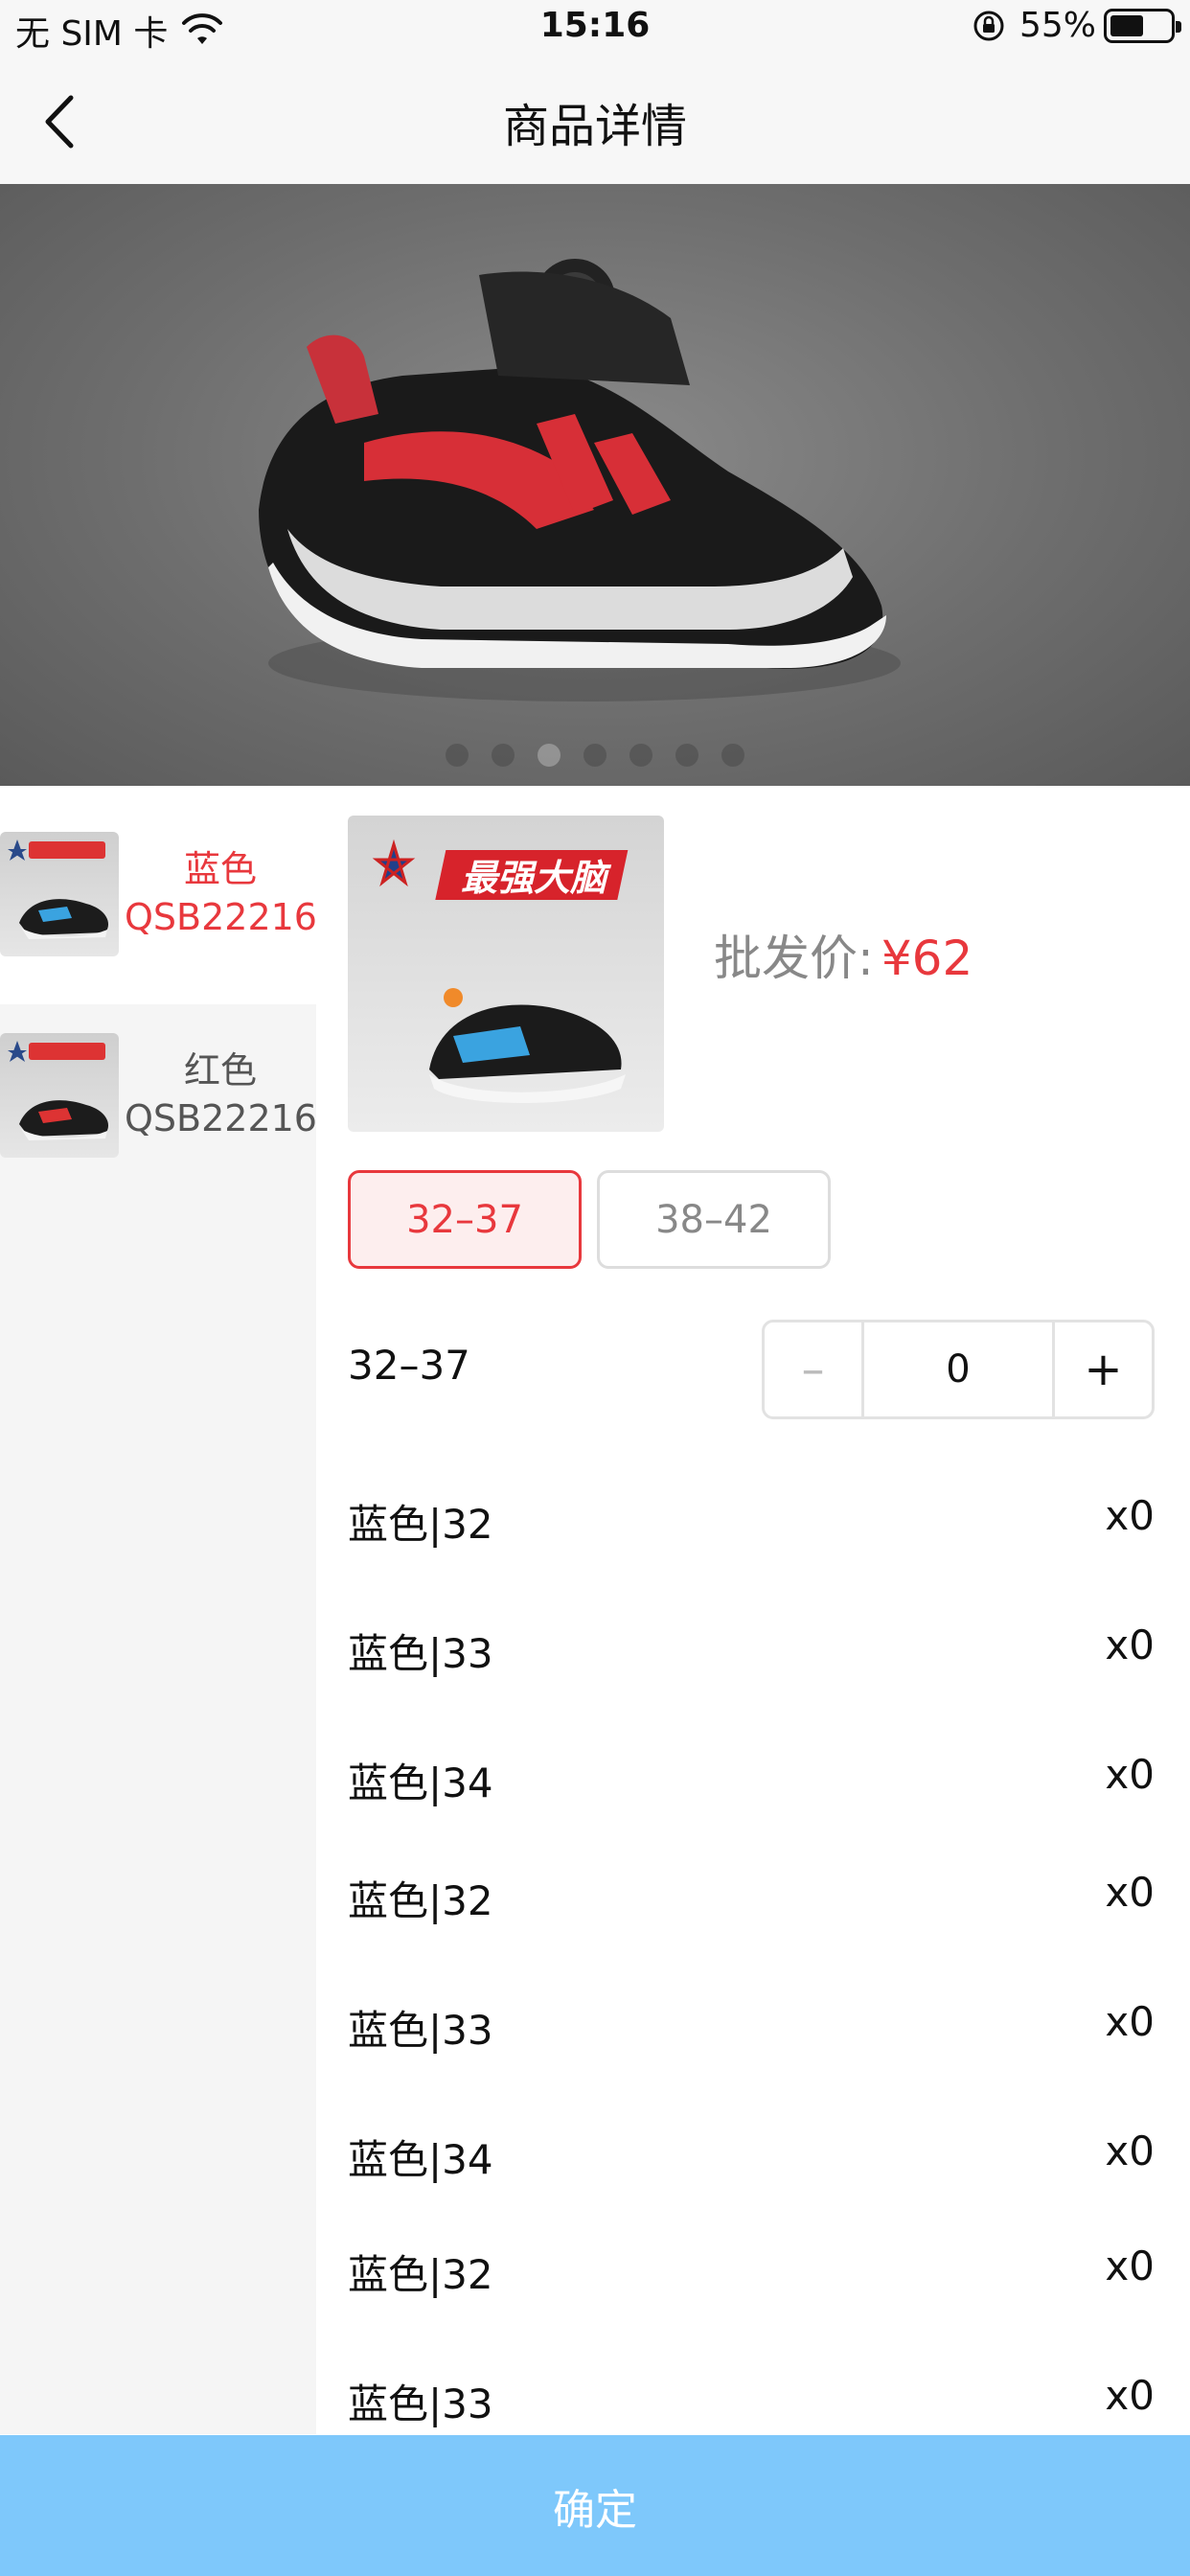 This screenshot has width=1190, height=2576. Describe the element at coordinates (500, 971) in the screenshot. I see `product-photo: 最强大脑` at that location.